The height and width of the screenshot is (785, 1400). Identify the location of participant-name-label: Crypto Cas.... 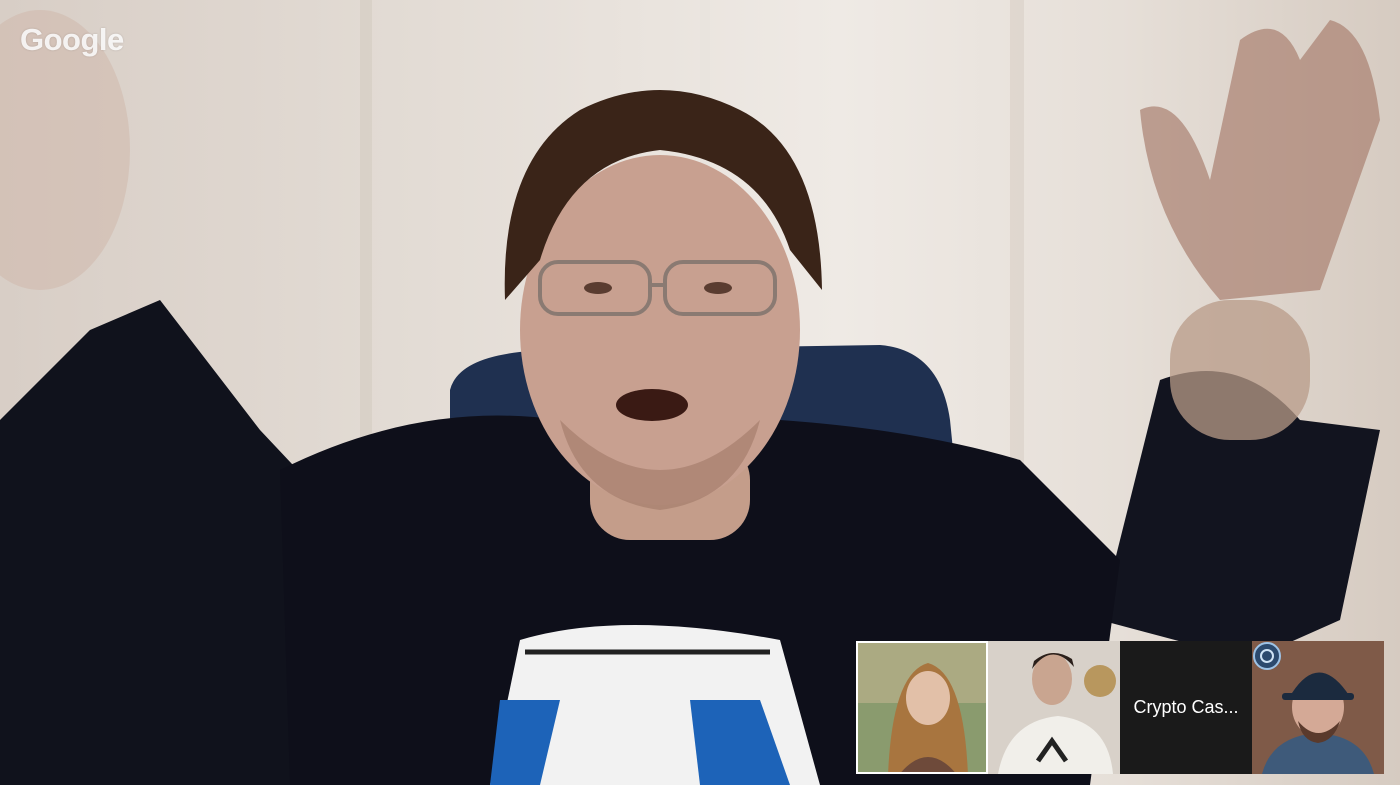
(1186, 707).